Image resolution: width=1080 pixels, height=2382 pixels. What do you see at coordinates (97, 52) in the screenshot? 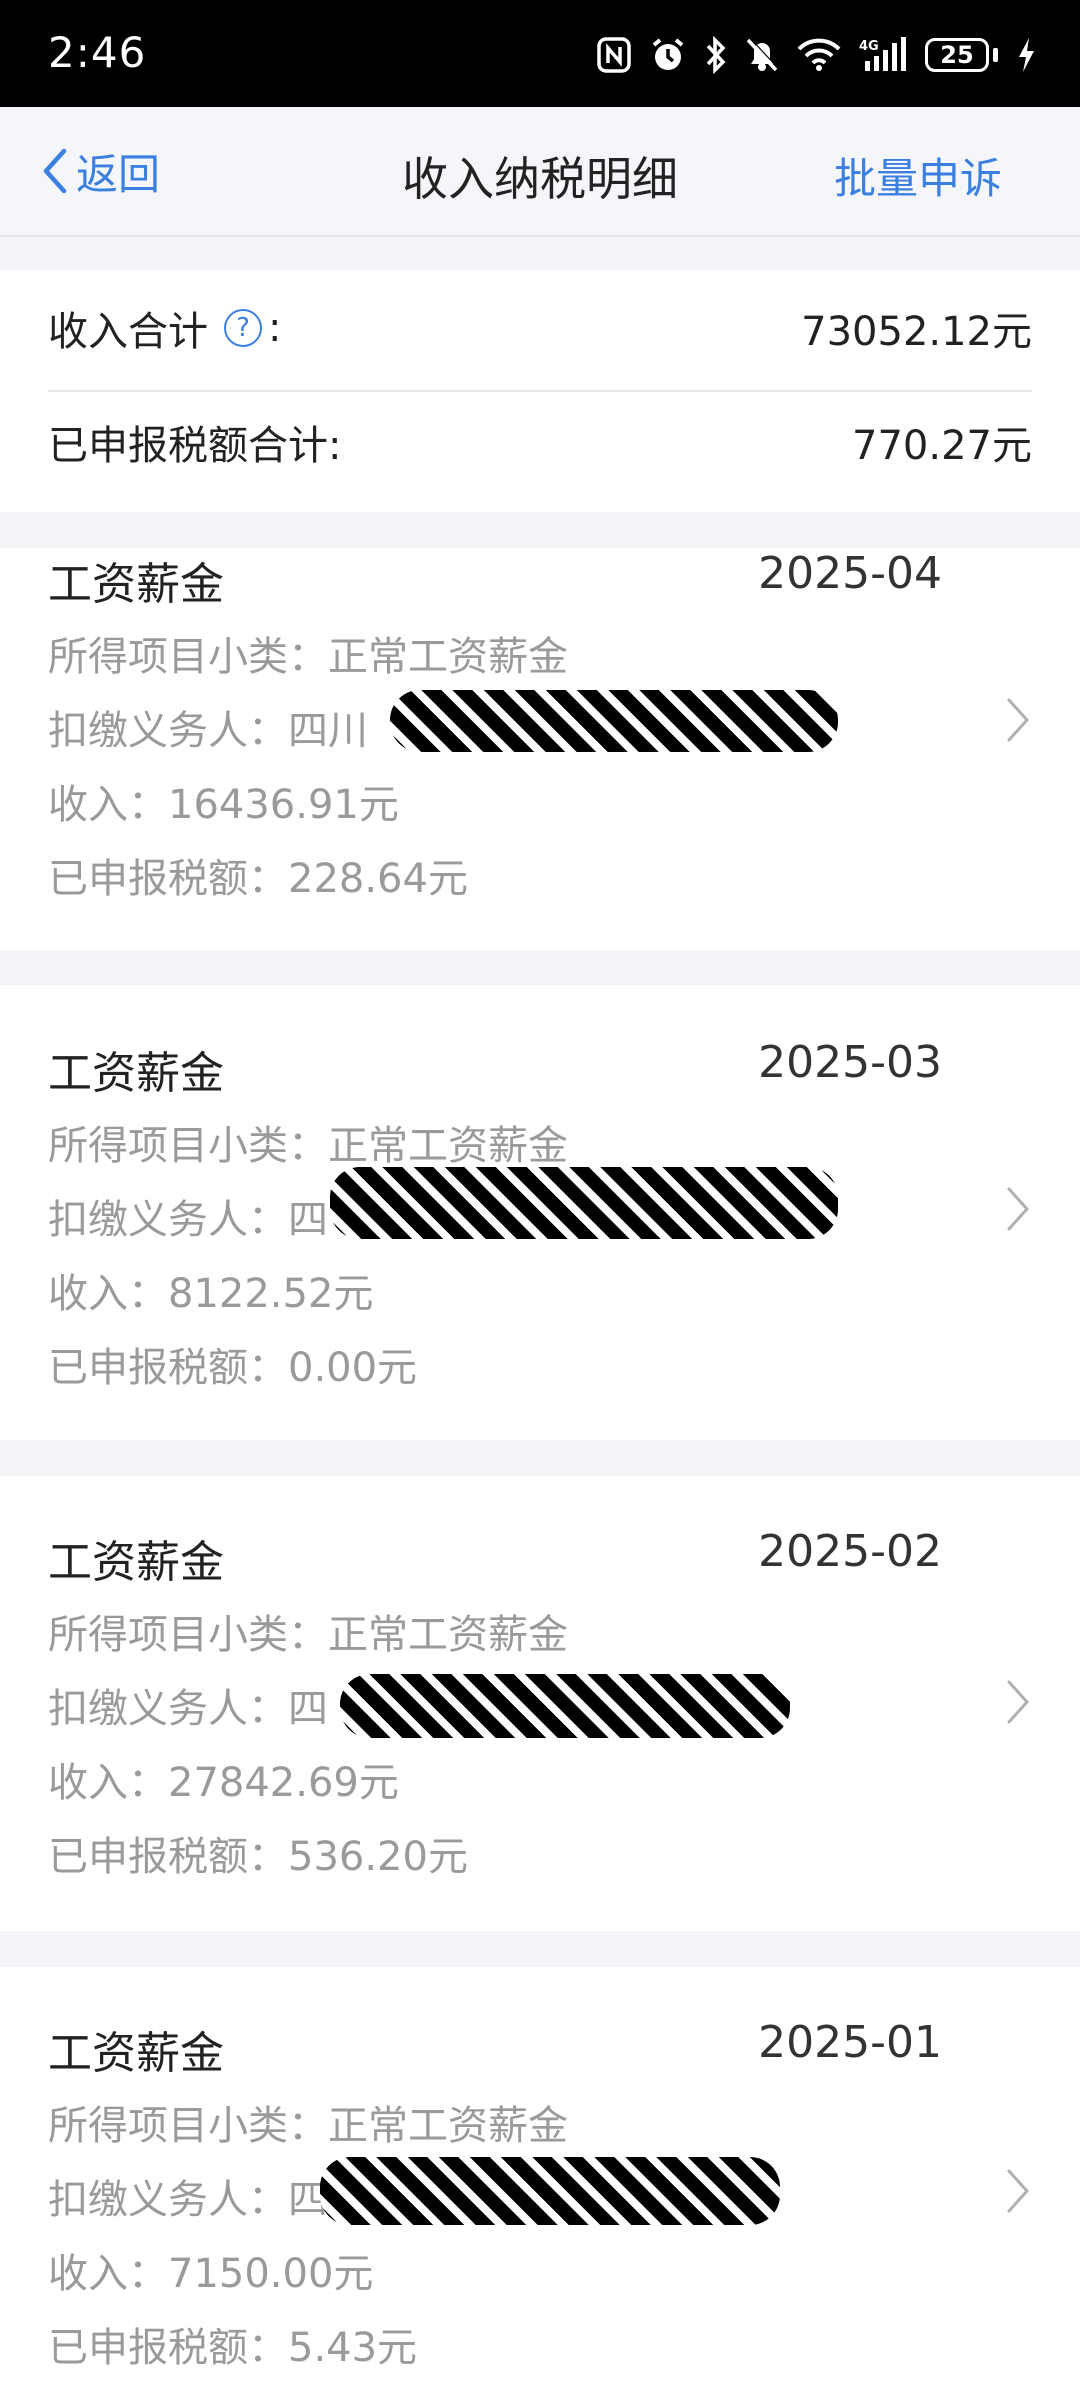
I see `status-time: 2:46` at bounding box center [97, 52].